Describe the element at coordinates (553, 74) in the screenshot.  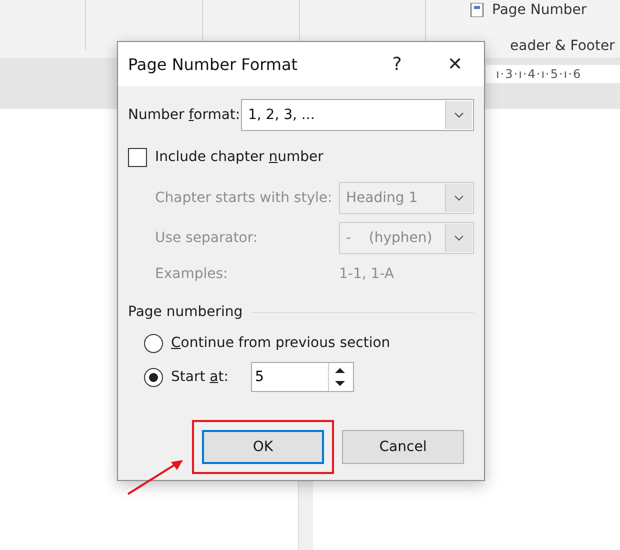
I see `ruler: ı·3·ı·4·ı·5·ı·6` at that location.